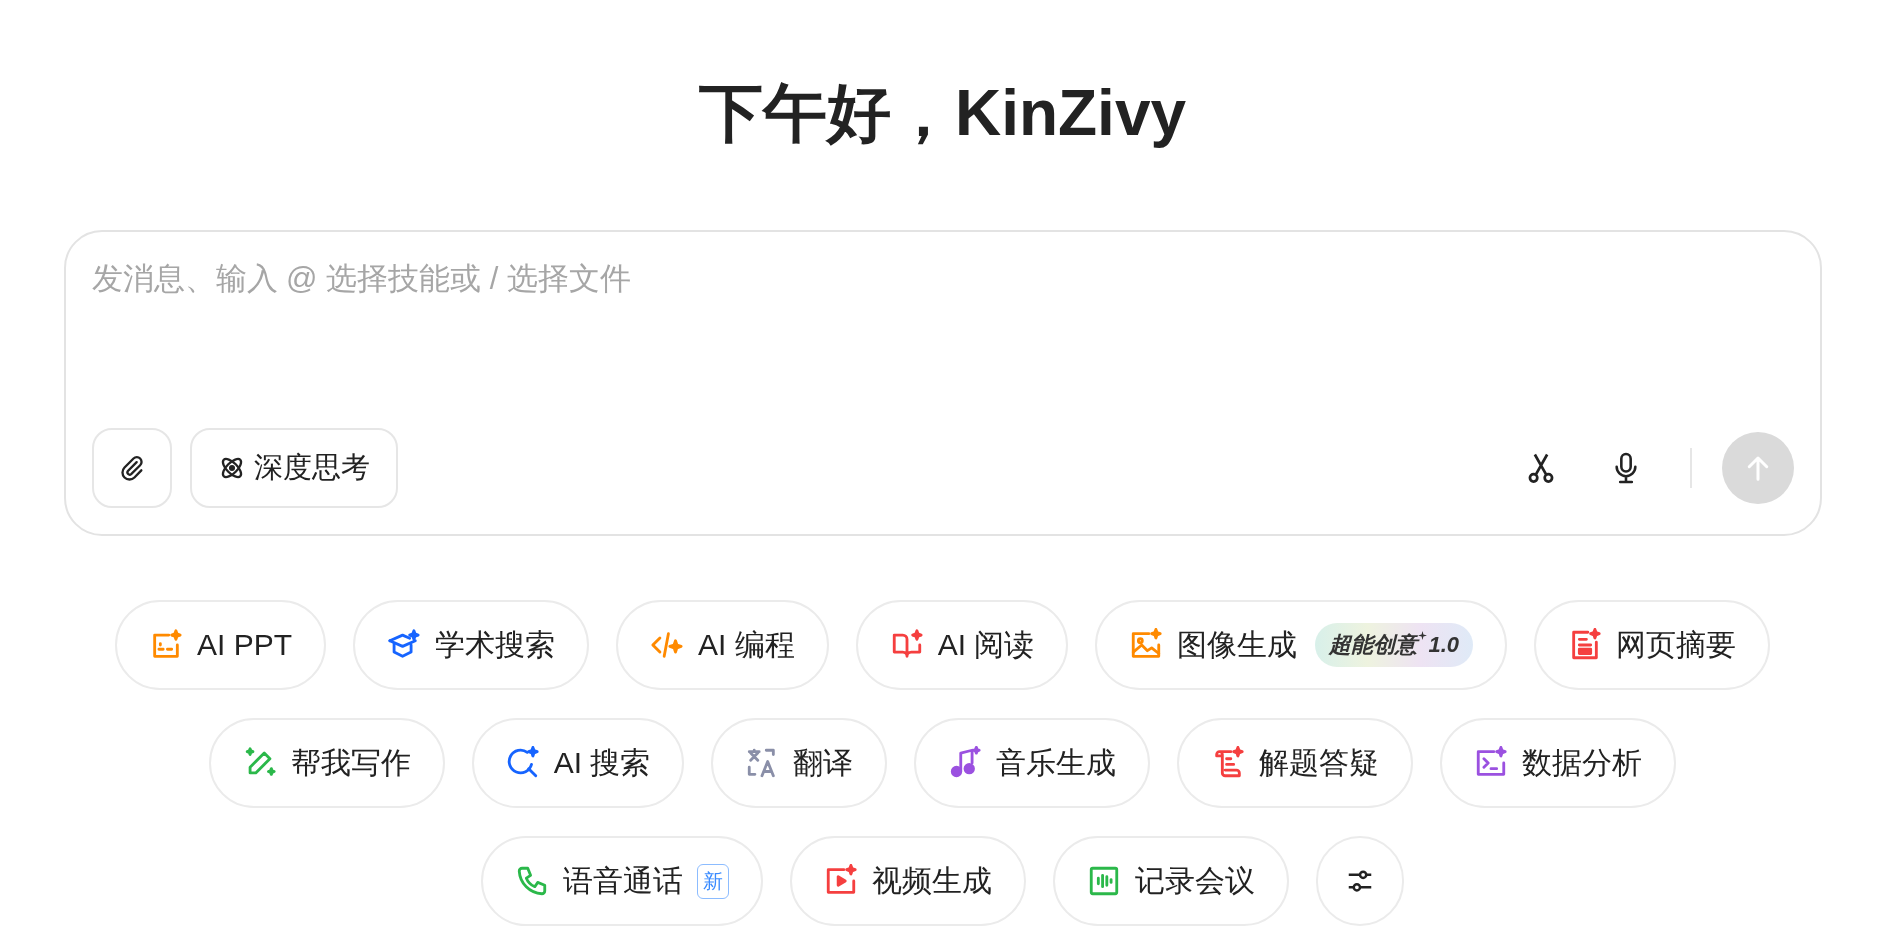 This screenshot has height=947, width=1885. I want to click on skill-chip: 记录会议, so click(1171, 881).